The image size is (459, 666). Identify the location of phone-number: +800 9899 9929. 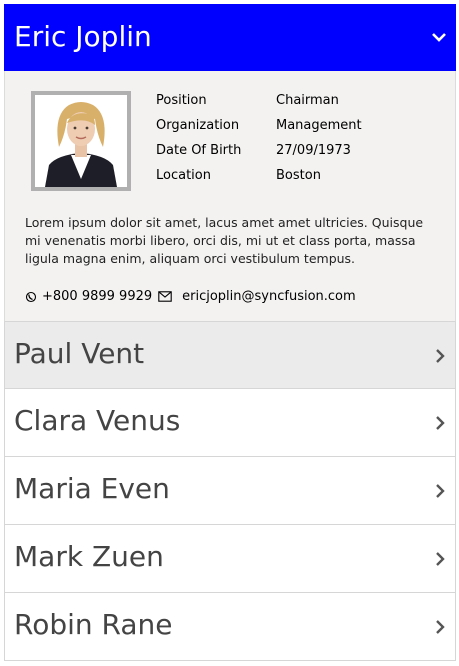
(97, 296).